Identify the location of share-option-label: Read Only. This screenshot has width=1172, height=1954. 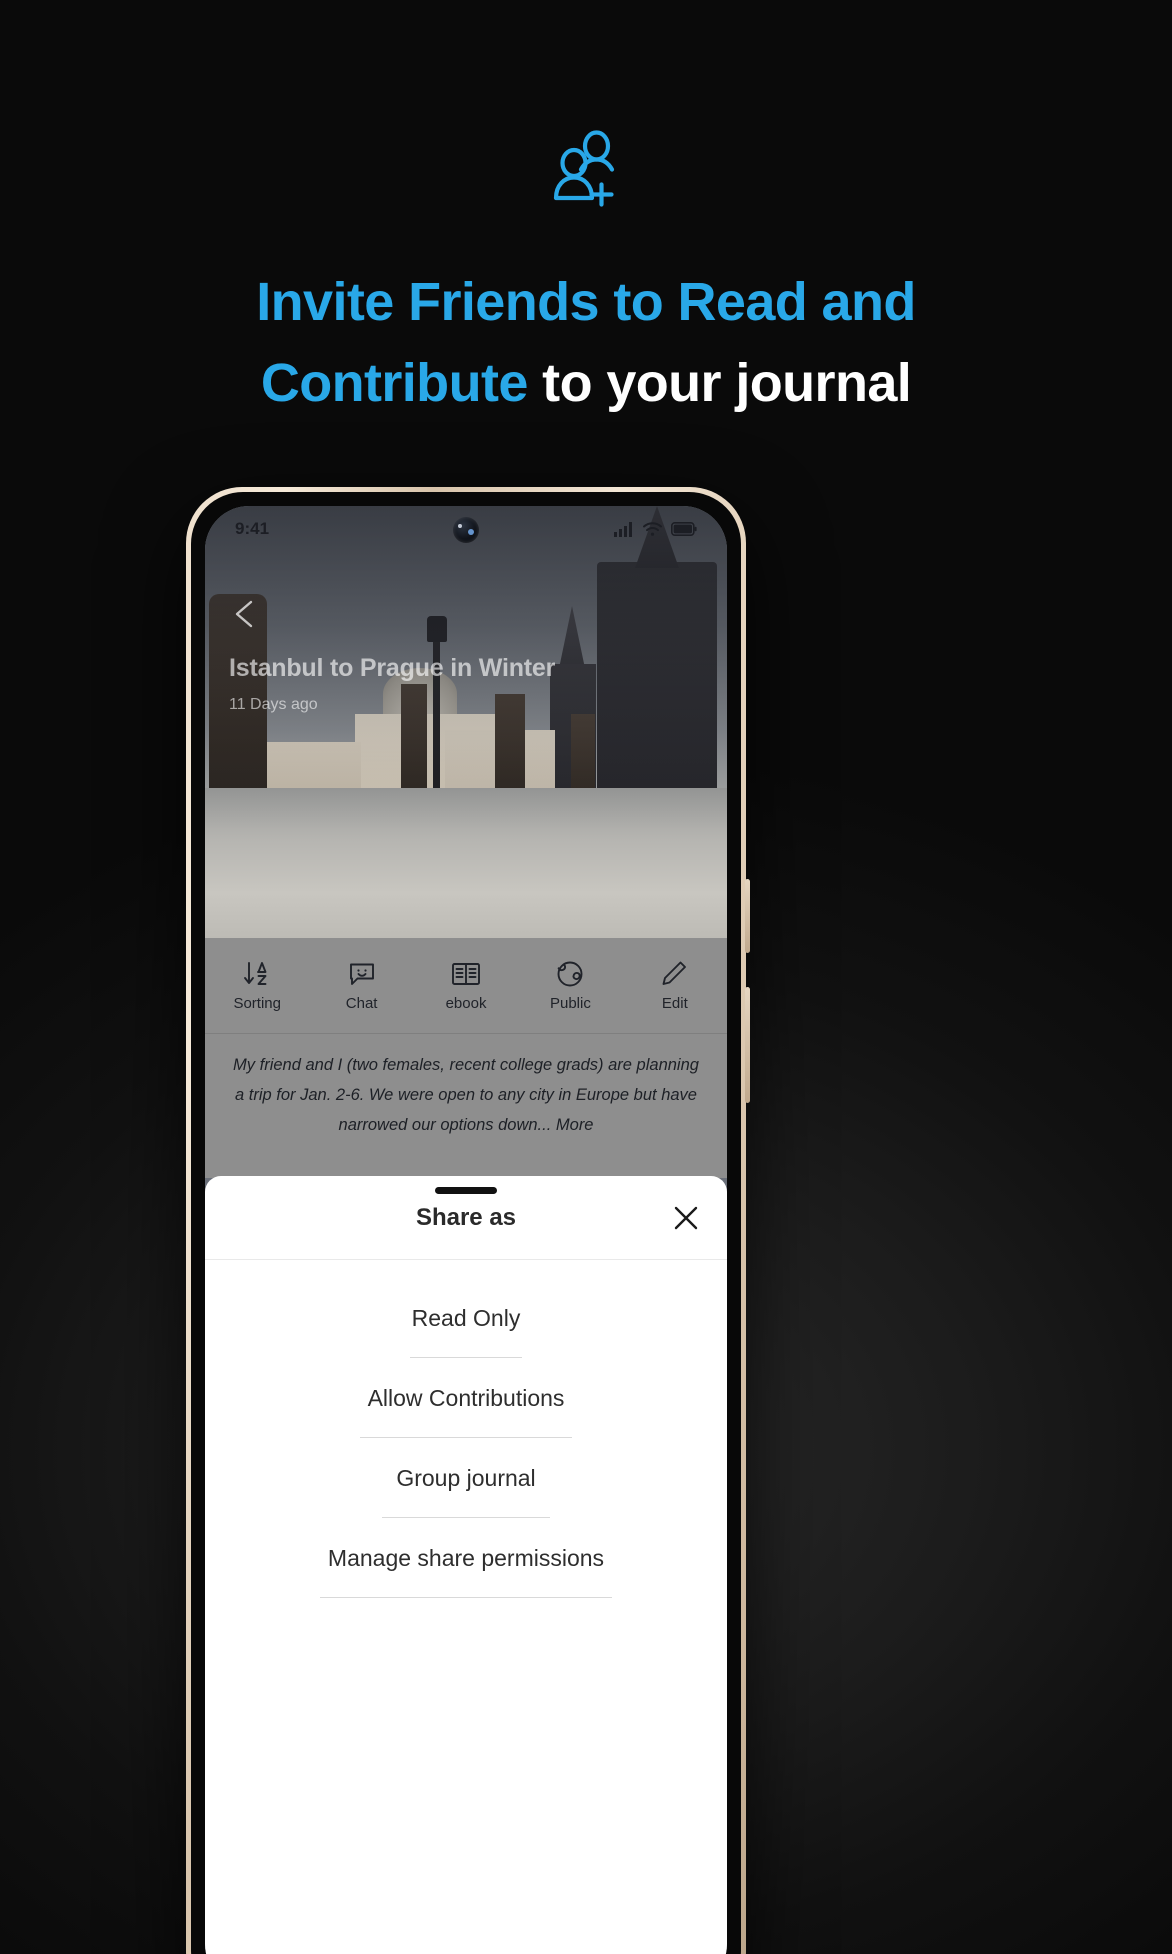
(466, 1317).